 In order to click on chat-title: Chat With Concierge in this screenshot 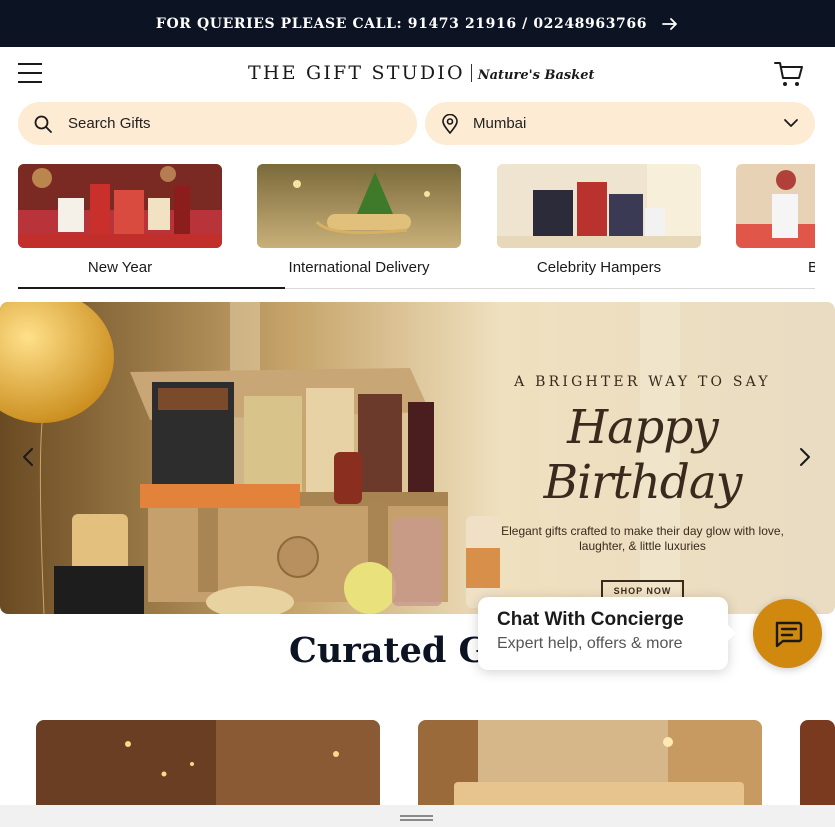, I will do `click(590, 619)`.